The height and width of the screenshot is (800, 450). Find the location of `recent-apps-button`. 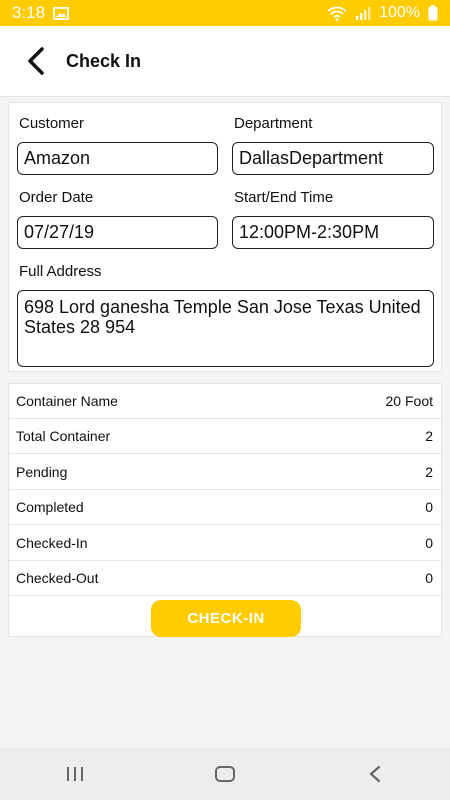

recent-apps-button is located at coordinates (75, 774).